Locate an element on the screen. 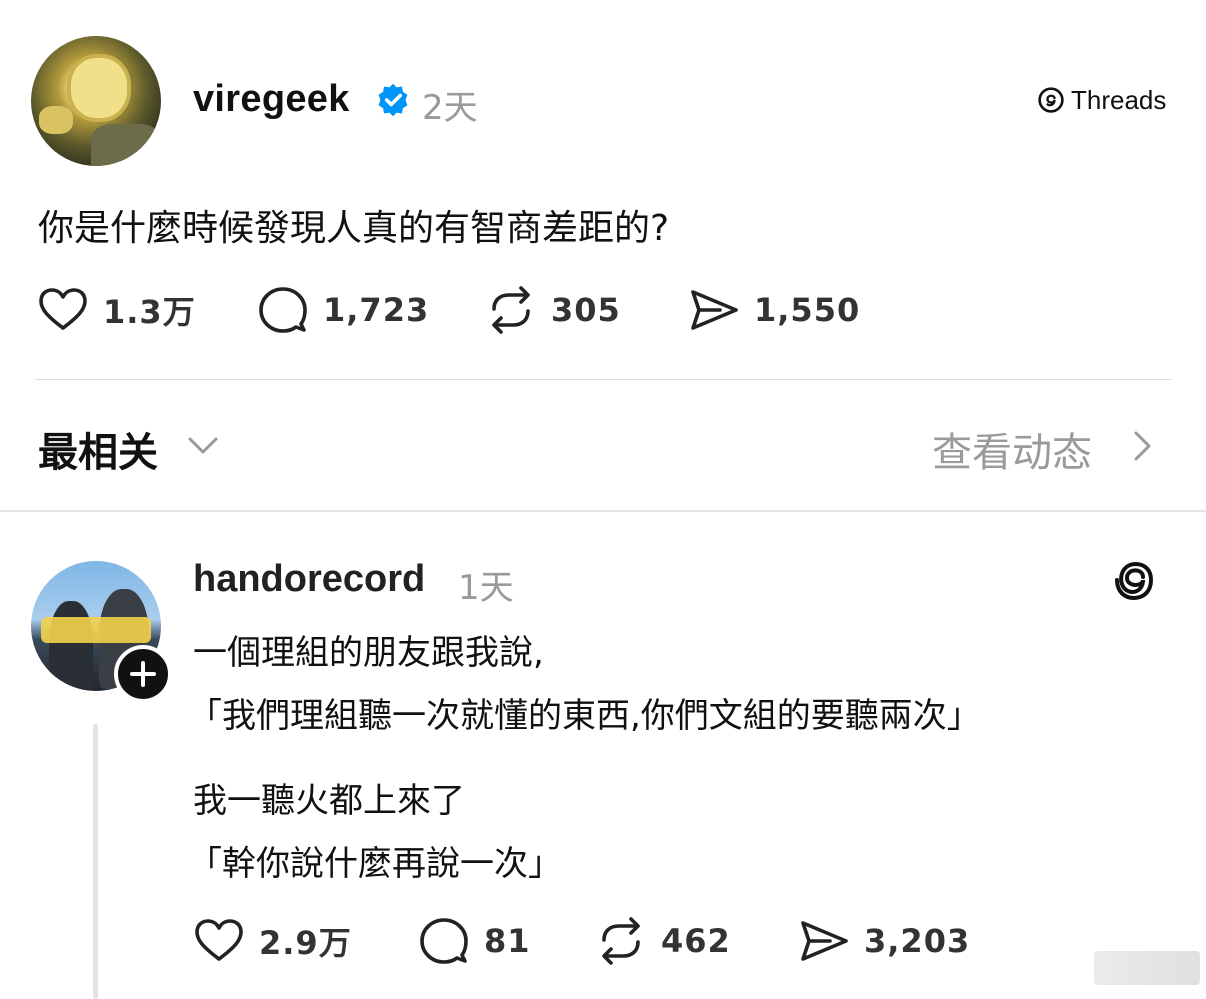  author-username: viregeek is located at coordinates (271, 99).